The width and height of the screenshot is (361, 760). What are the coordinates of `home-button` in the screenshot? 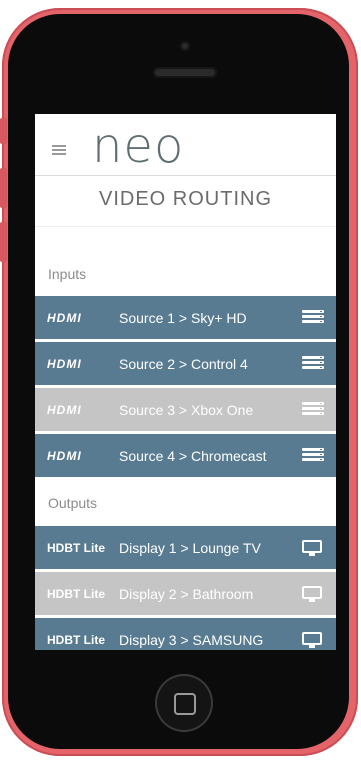 It's located at (184, 703).